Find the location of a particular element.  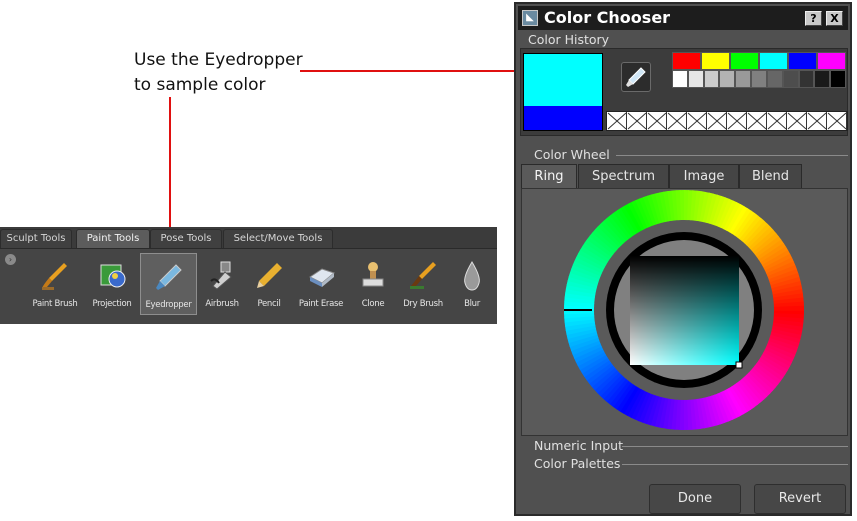

color-wheel-label: Color Wheel is located at coordinates (572, 154).